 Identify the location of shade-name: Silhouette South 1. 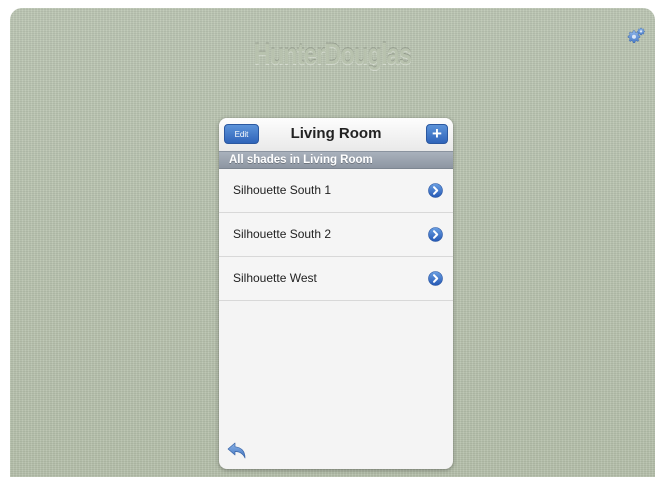
(282, 190).